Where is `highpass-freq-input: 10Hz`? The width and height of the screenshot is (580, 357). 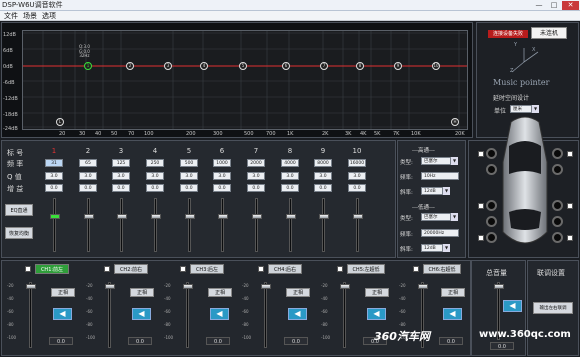
highpass-freq-input: 10Hz is located at coordinates (440, 176).